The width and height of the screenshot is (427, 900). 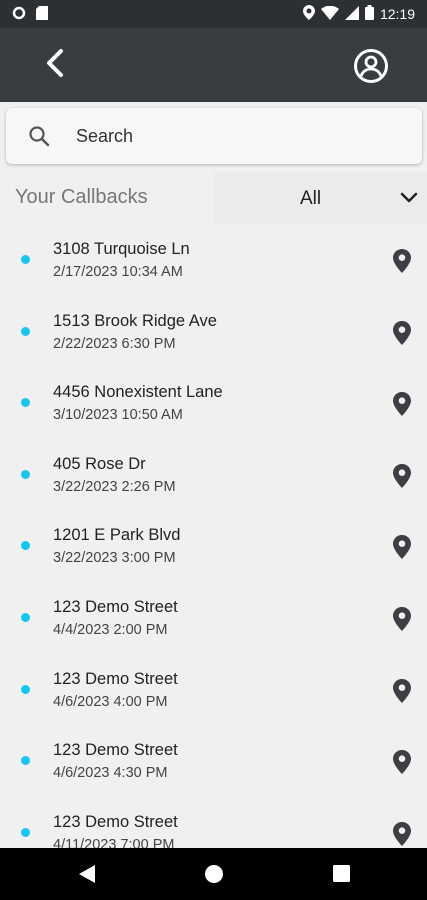 I want to click on search-bar, so click(x=214, y=136).